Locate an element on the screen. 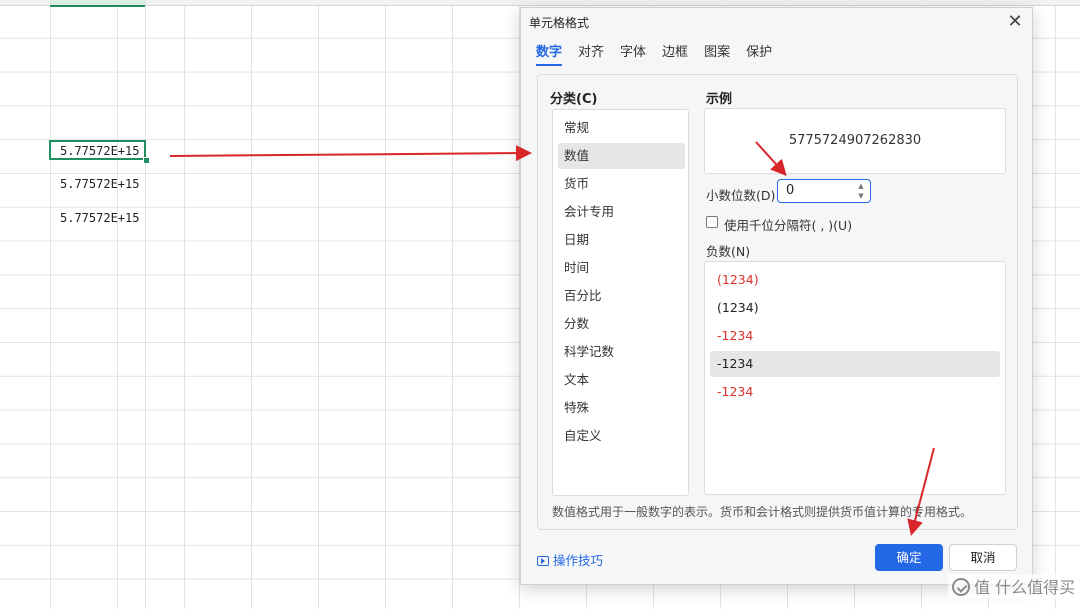 The height and width of the screenshot is (609, 1080). decimal-places-value: 0 is located at coordinates (790, 191).